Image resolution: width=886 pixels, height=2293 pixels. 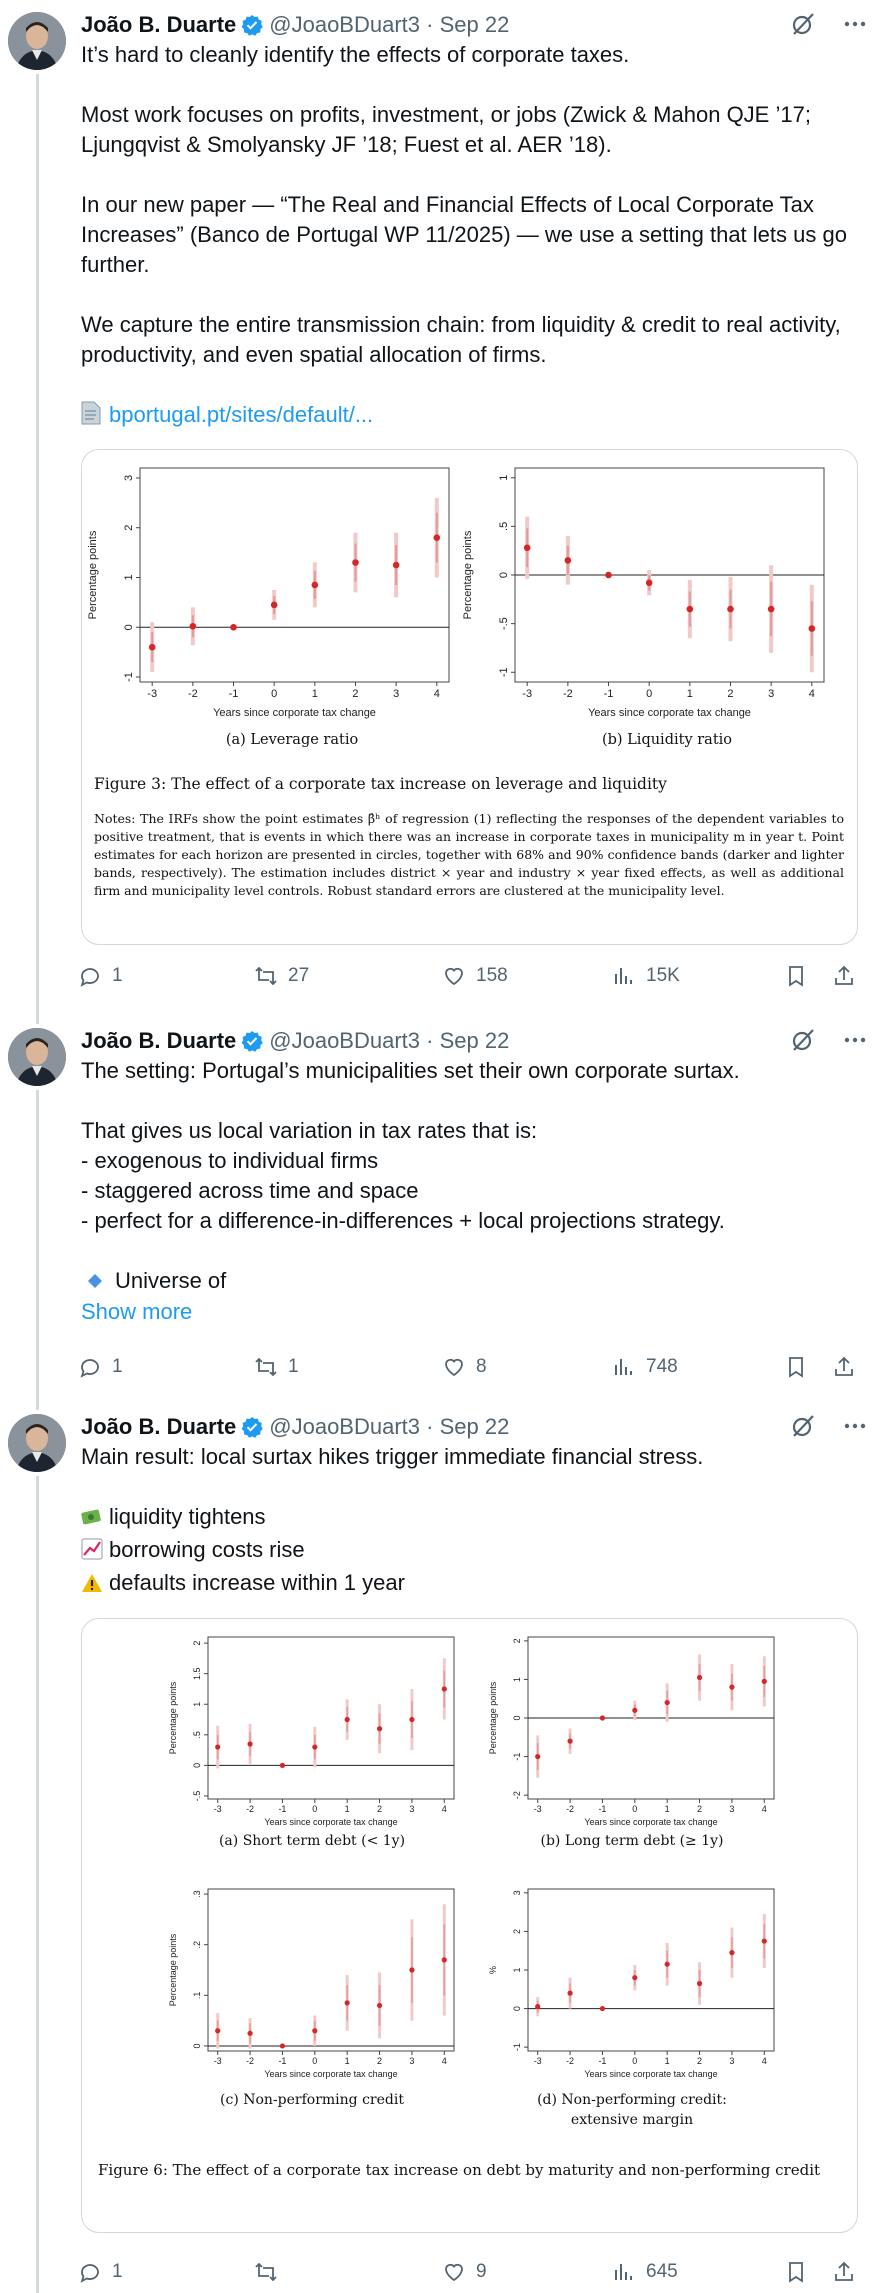 What do you see at coordinates (632, 2100) in the screenshot?
I see `panel-caption: (d) Non-performing credit:` at bounding box center [632, 2100].